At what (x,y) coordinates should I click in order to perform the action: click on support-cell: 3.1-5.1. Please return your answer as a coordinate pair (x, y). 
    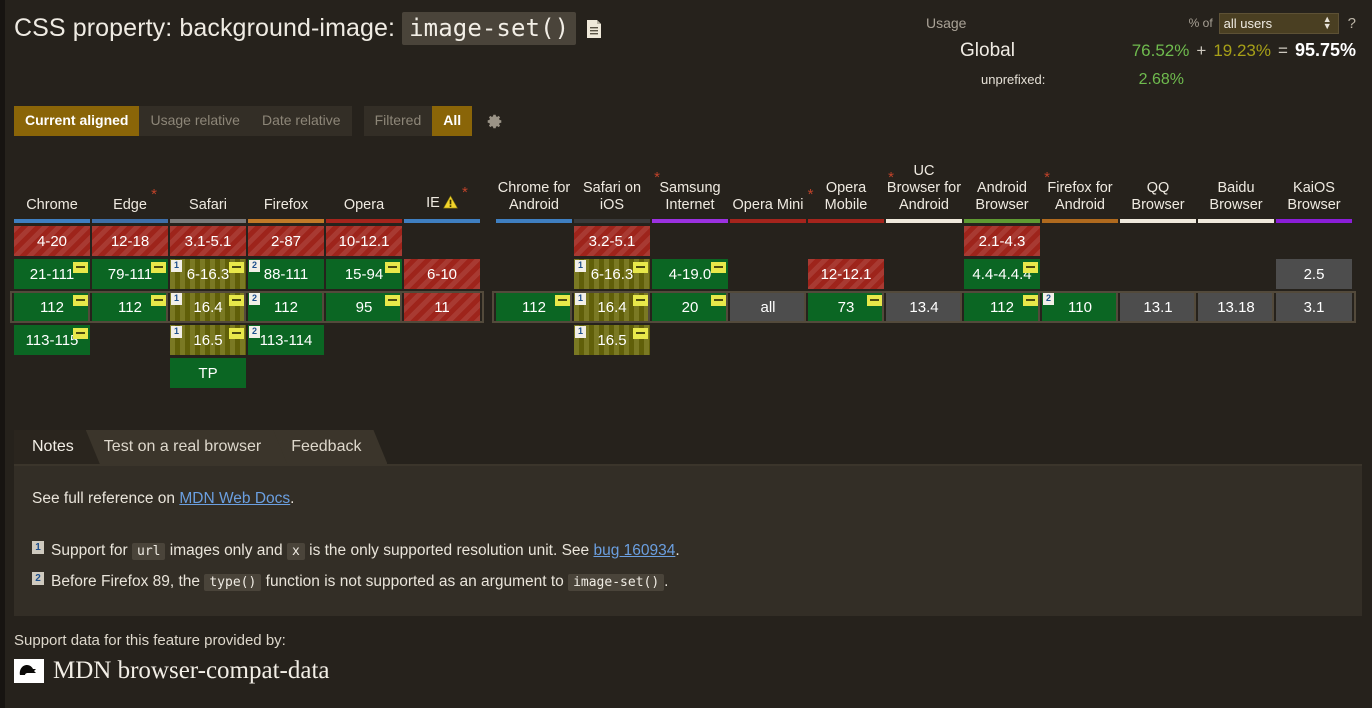
    Looking at the image, I should click on (208, 241).